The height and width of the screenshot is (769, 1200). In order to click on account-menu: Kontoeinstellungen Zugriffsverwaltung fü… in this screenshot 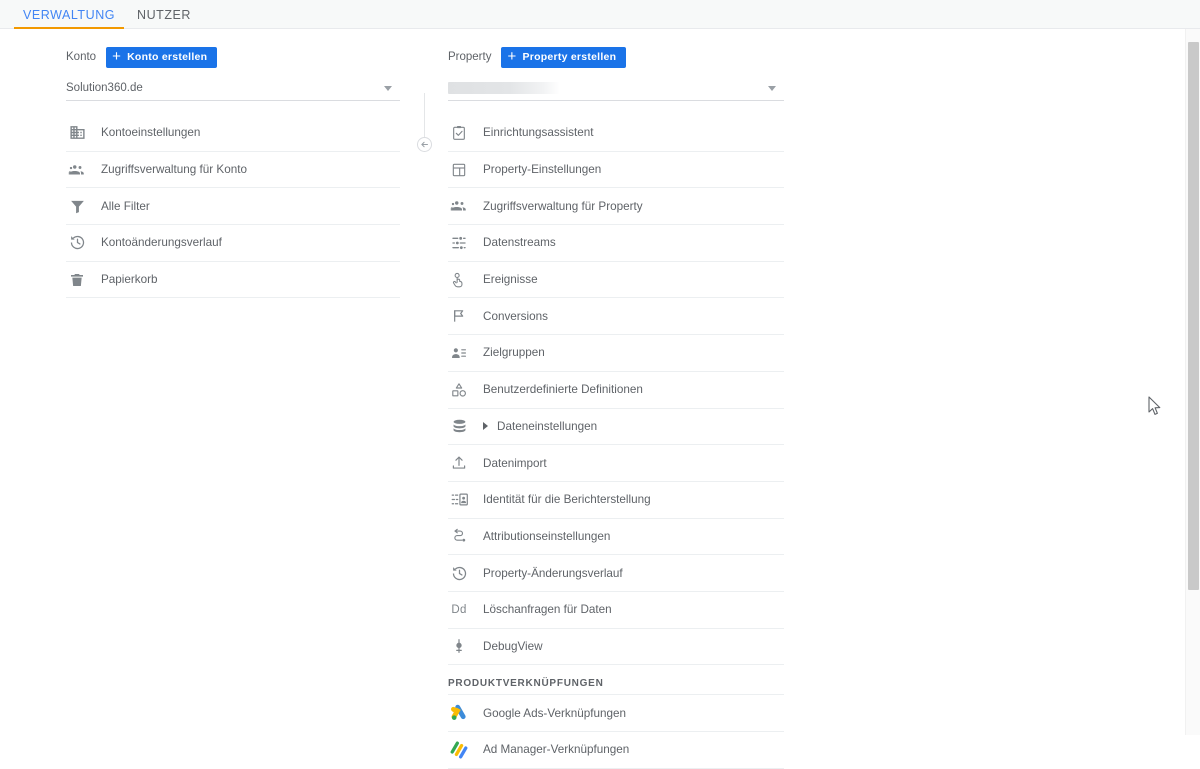, I will do `click(233, 207)`.